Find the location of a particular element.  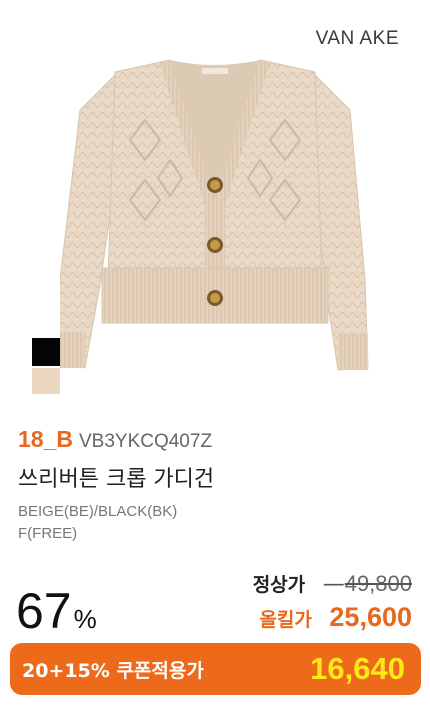

product-size: F(FREE) is located at coordinates (48, 533).